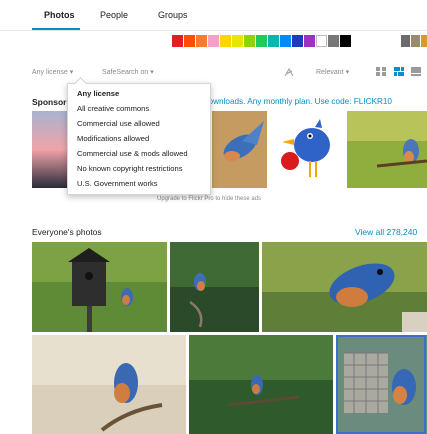 The width and height of the screenshot is (427, 434). I want to click on photo-bluebird-forest, so click(261, 384).